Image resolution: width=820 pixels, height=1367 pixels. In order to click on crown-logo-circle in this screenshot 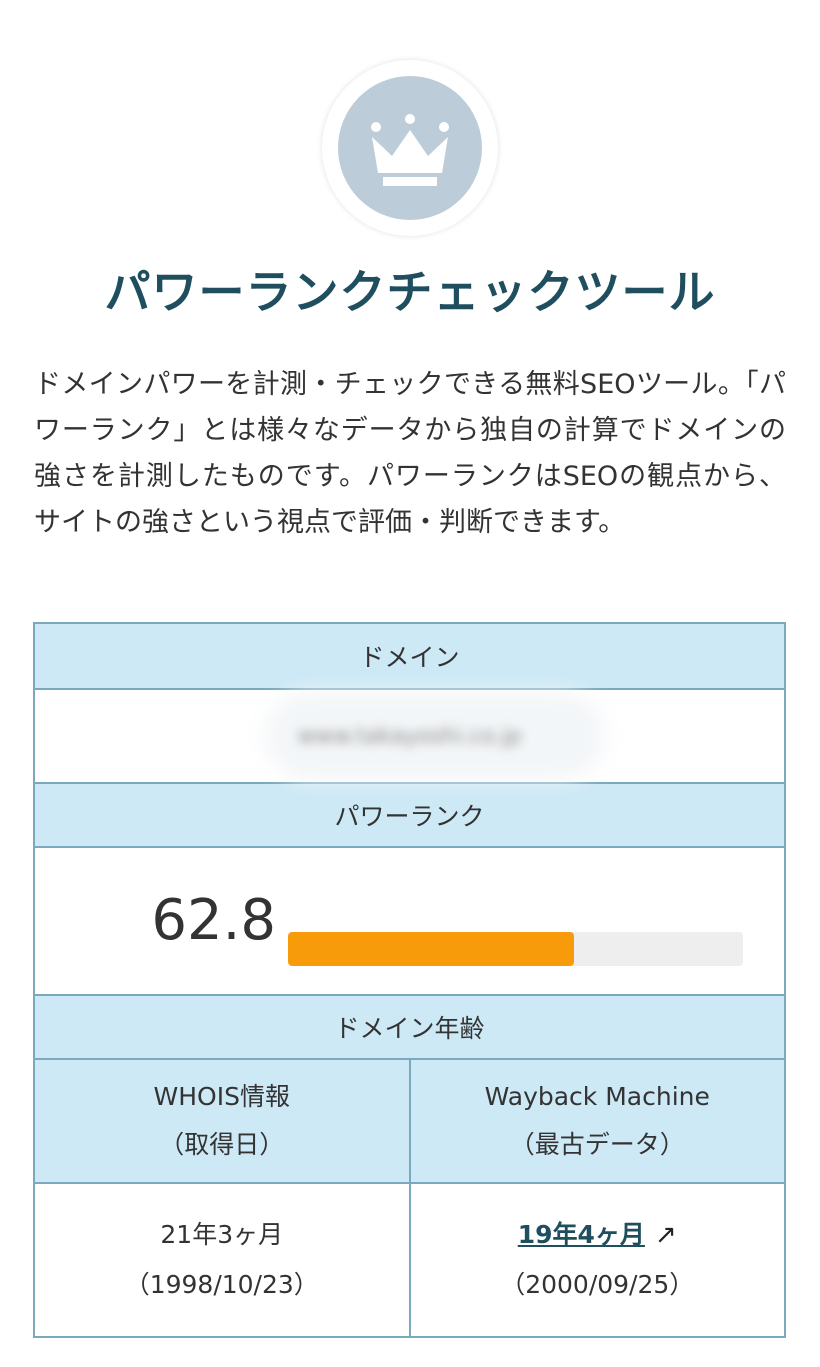, I will do `click(410, 148)`.